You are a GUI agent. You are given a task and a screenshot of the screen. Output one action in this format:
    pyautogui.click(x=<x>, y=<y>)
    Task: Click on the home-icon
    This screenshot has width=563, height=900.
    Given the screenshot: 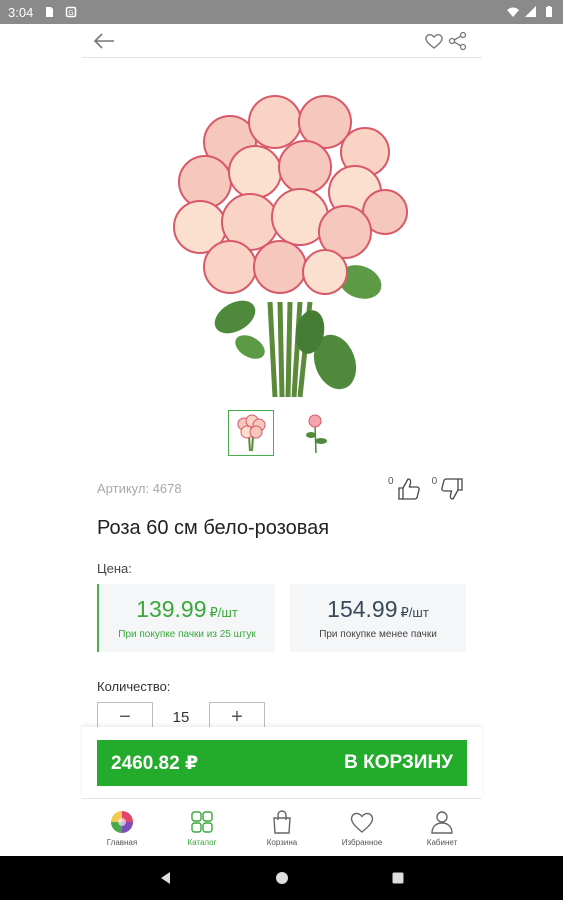 What is the action you would take?
    pyautogui.click(x=122, y=821)
    